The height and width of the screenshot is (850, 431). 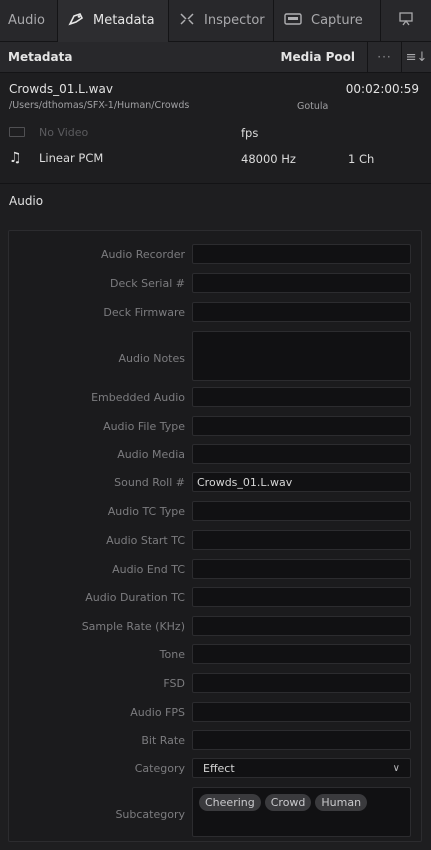 What do you see at coordinates (301, 654) in the screenshot?
I see `tone-input` at bounding box center [301, 654].